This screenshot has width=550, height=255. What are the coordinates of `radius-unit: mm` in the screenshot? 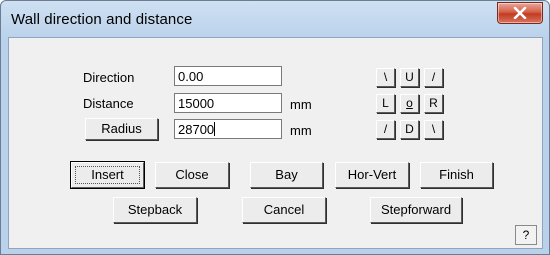 It's located at (301, 130).